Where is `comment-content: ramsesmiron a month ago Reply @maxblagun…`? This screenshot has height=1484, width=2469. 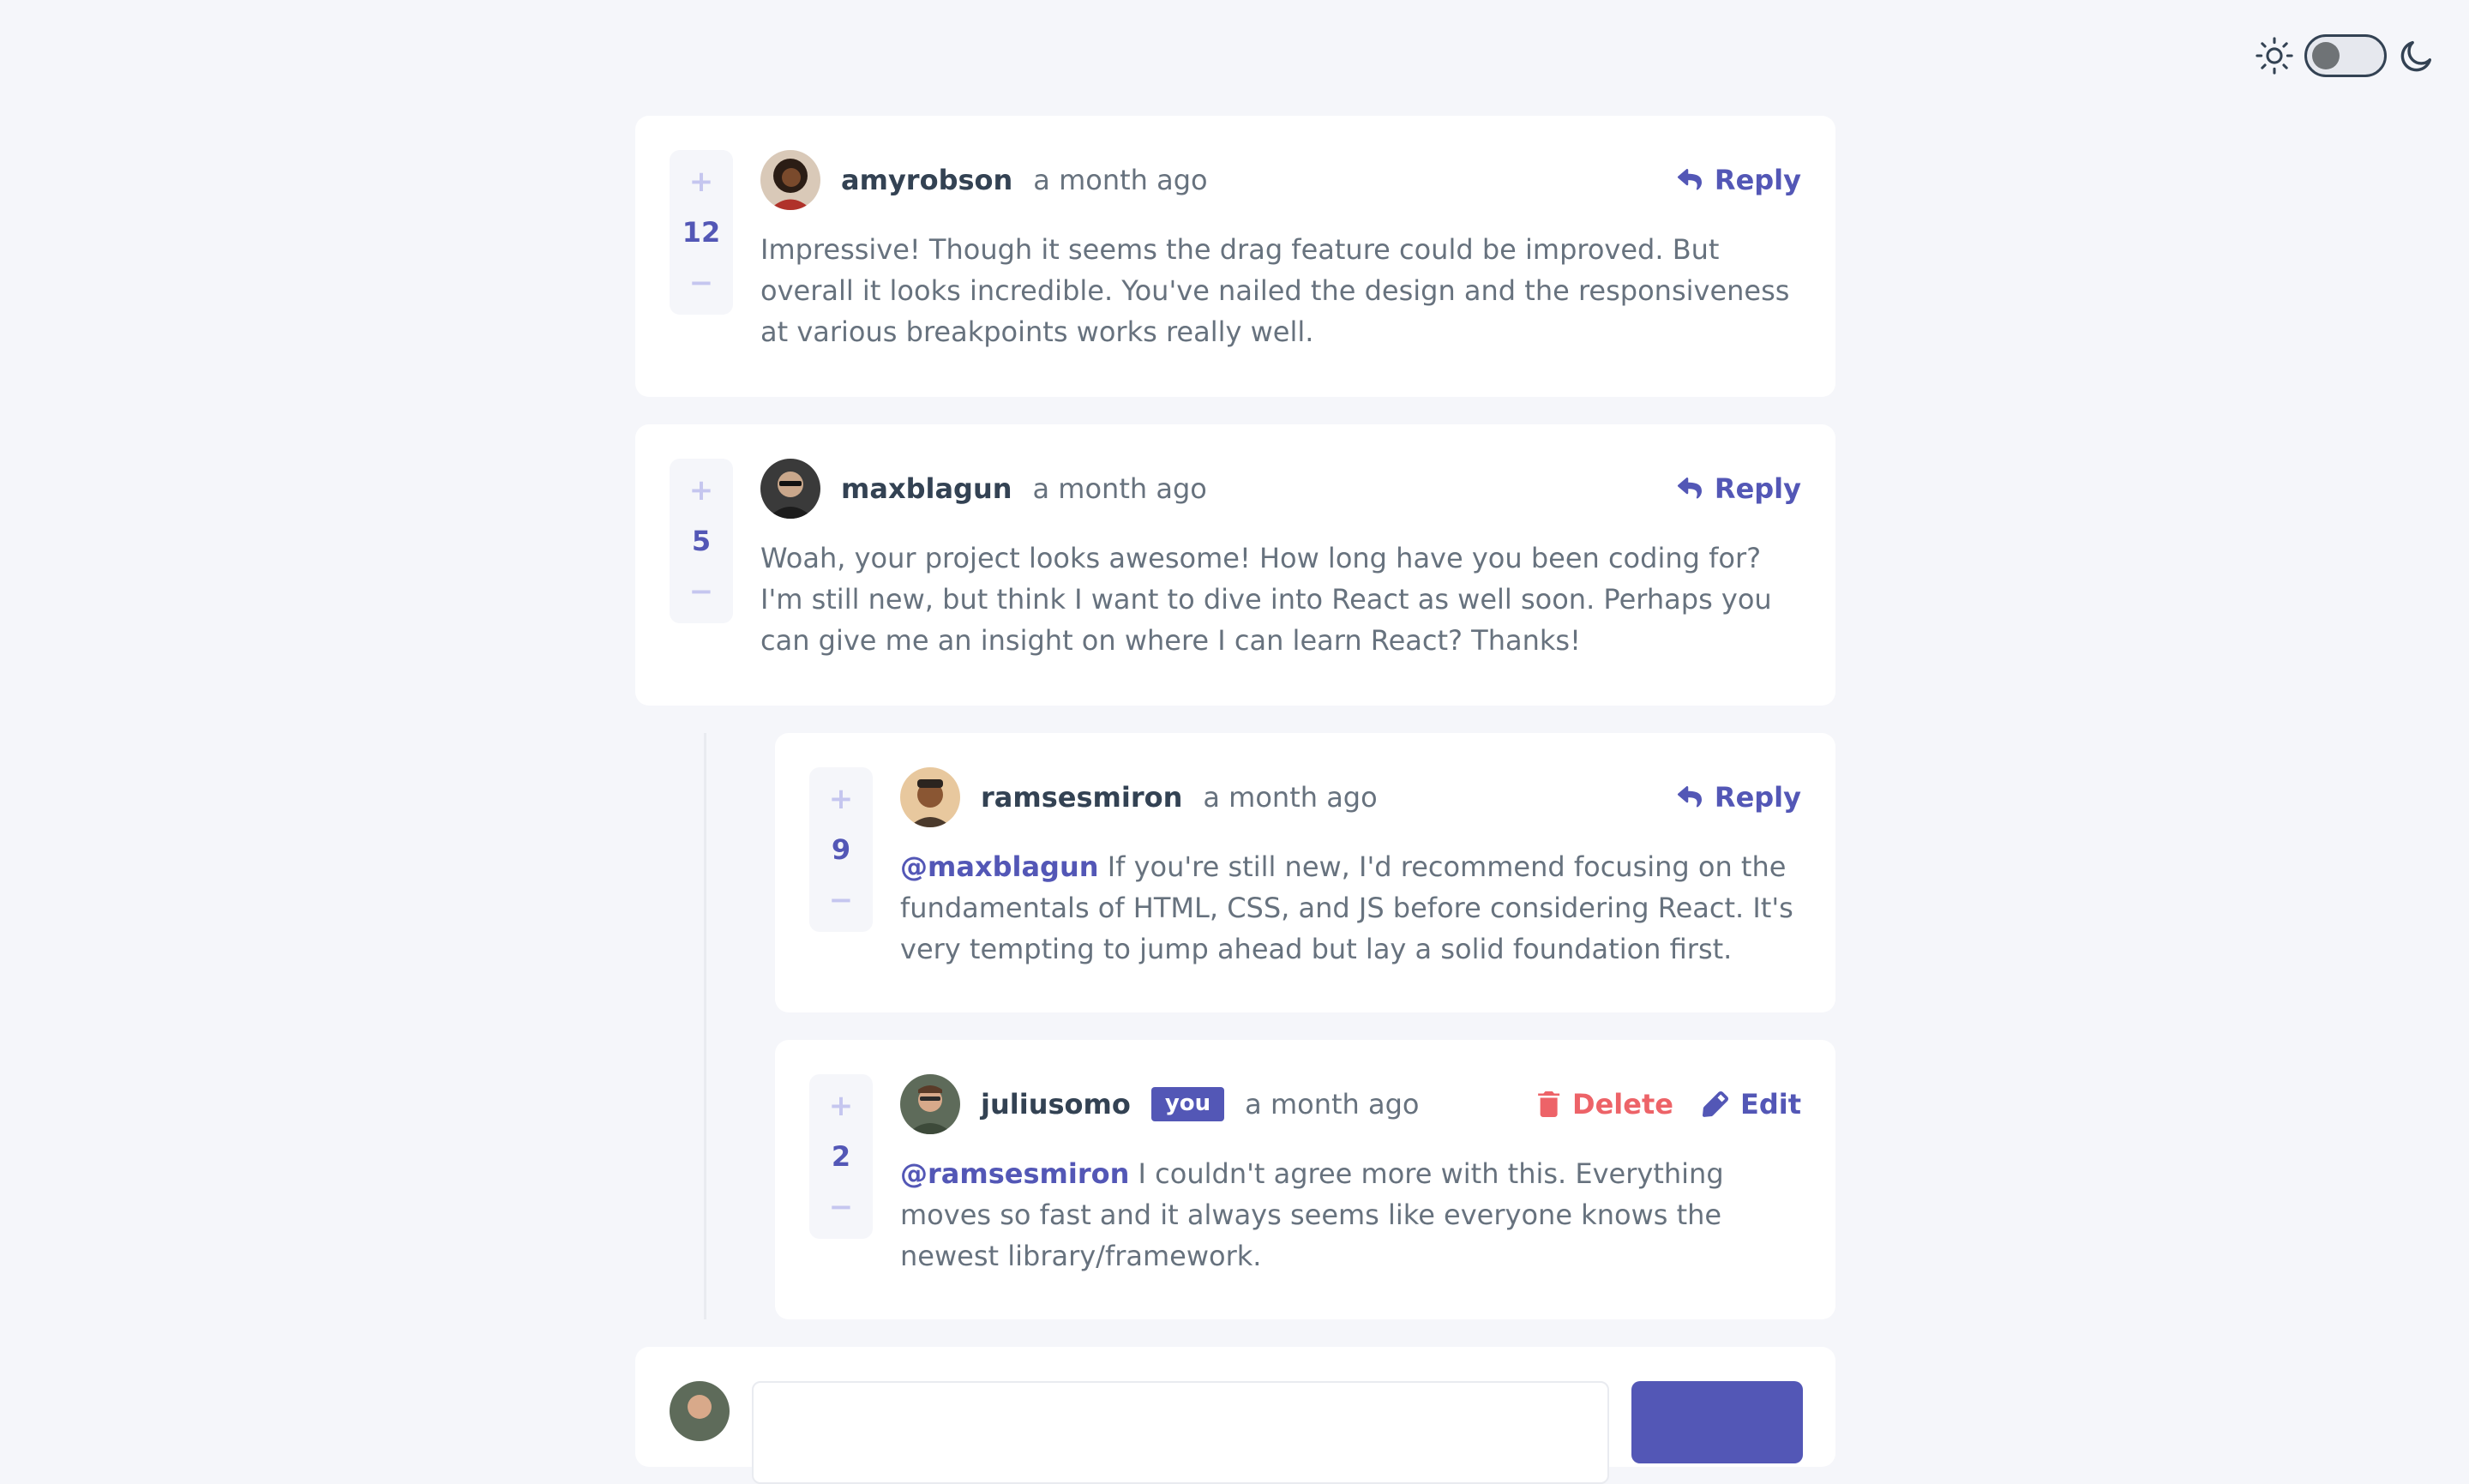
comment-content: ramsesmiron a month ago Reply @maxblagun… is located at coordinates (1350, 872).